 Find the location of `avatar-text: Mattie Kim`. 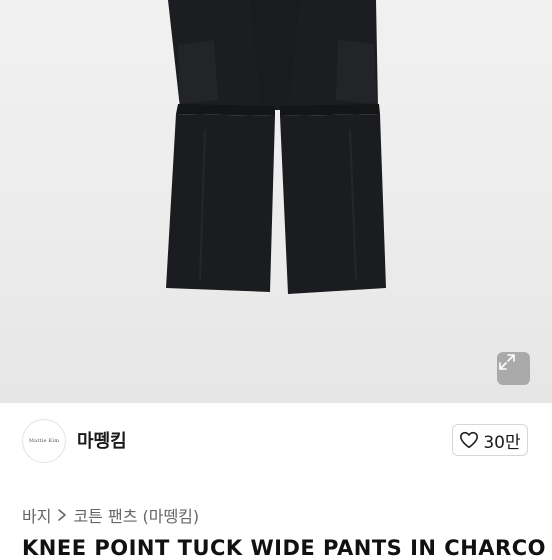

avatar-text: Mattie Kim is located at coordinates (44, 441).